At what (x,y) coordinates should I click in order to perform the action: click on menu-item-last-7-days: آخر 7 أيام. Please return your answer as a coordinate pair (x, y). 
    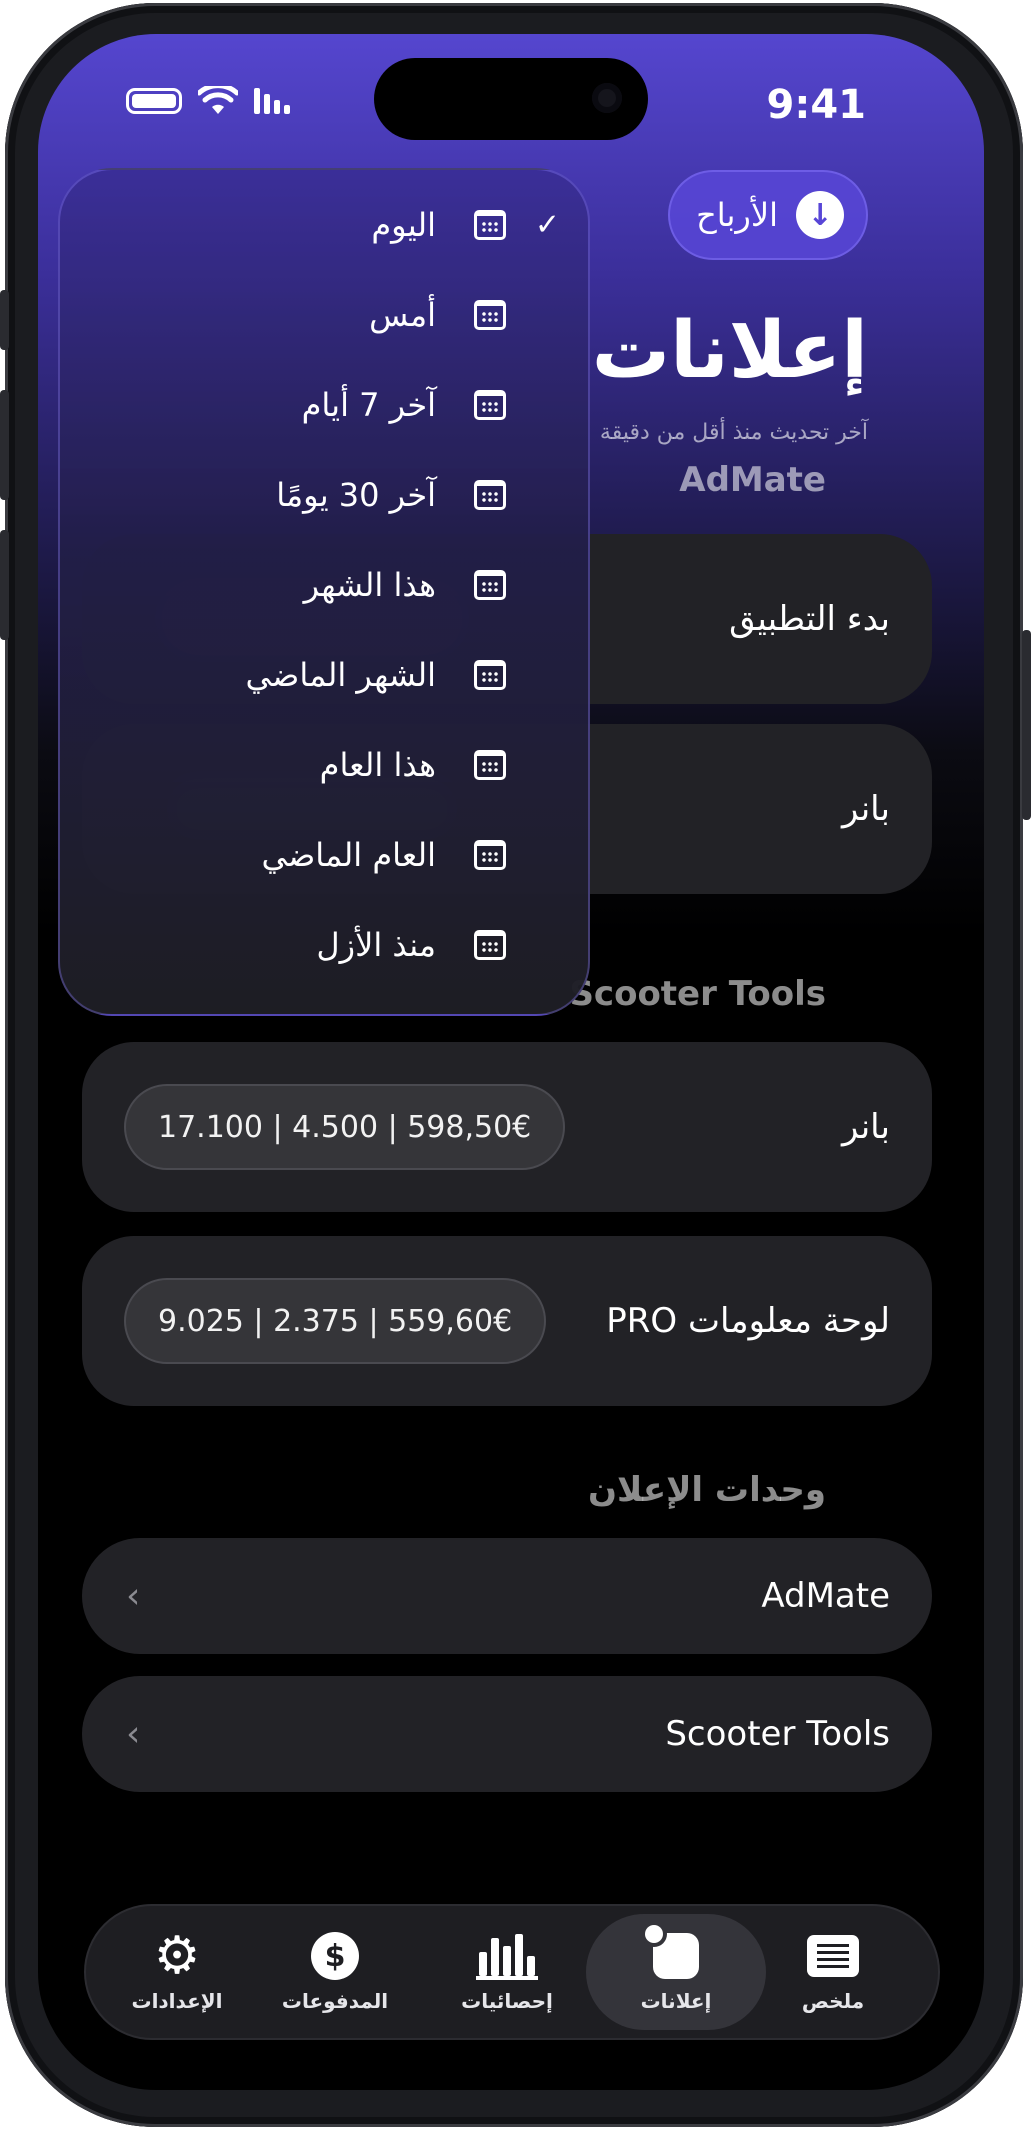
    Looking at the image, I should click on (324, 405).